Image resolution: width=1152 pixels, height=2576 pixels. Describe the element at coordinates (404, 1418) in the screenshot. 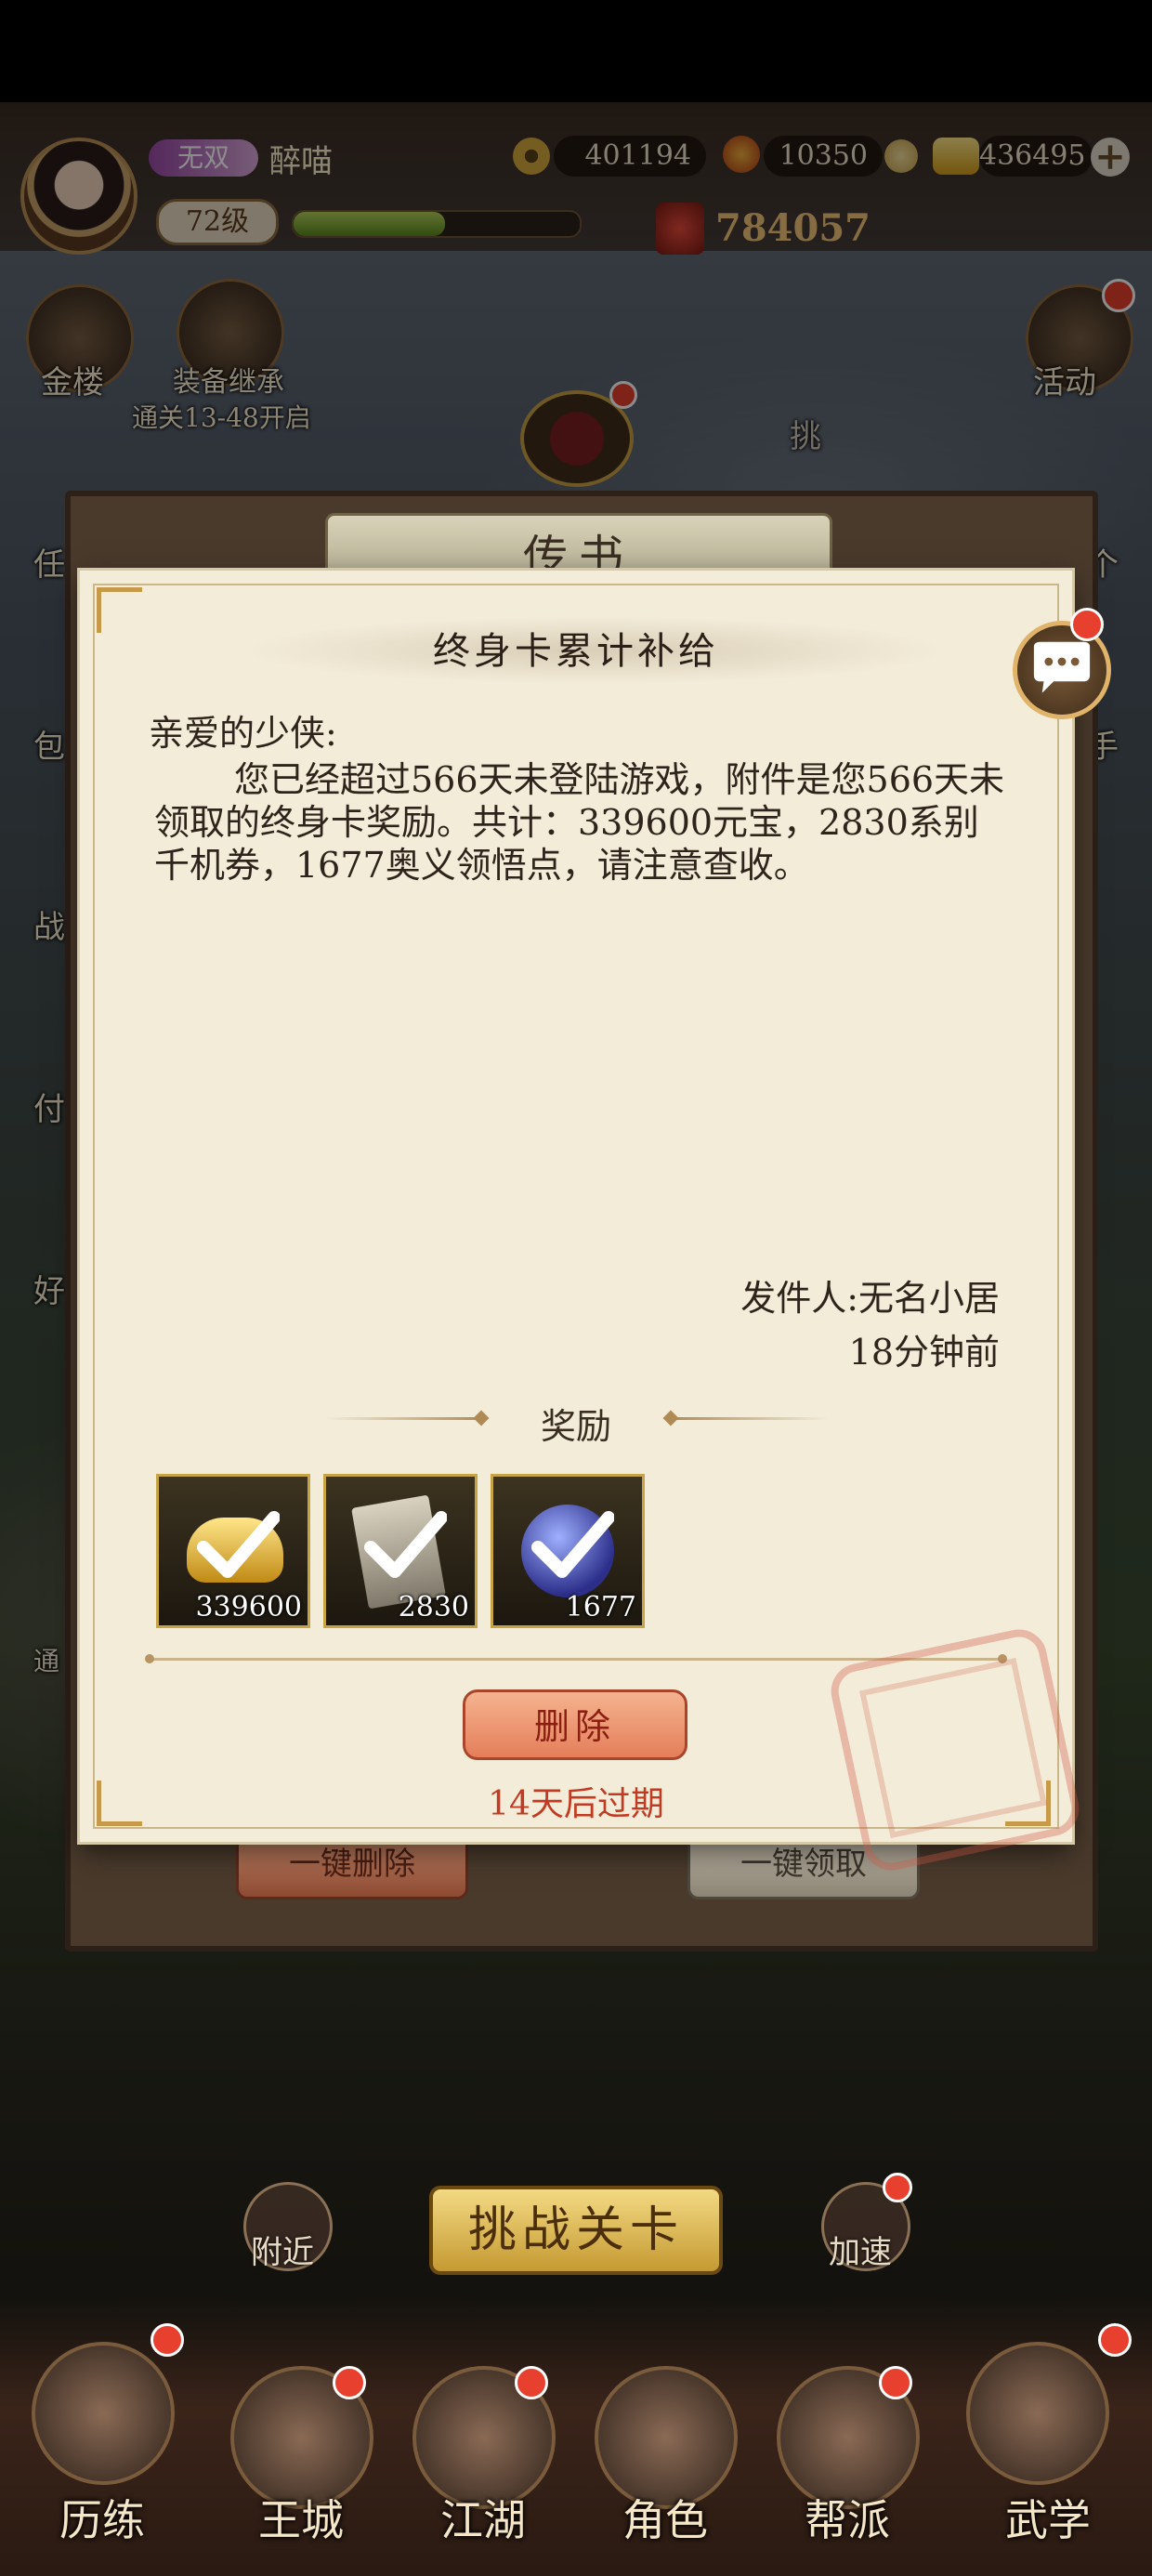

I see `reward-divider-left` at that location.